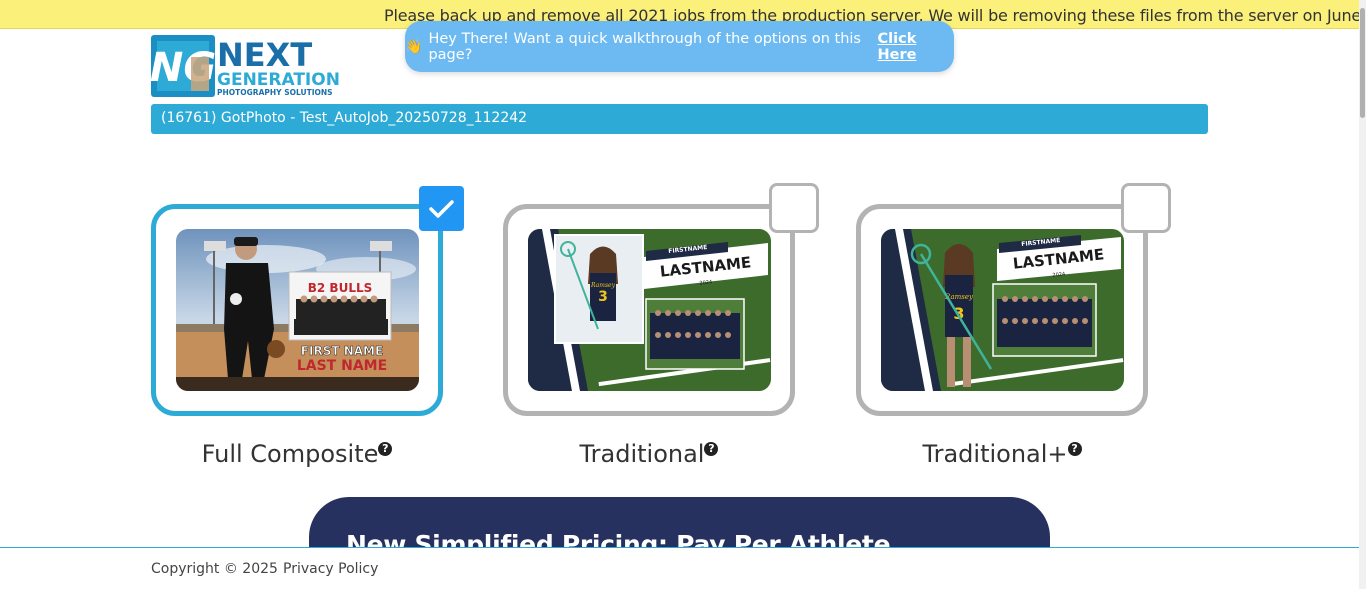 Image resolution: width=1366 pixels, height=589 pixels. What do you see at coordinates (342, 351) in the screenshot?
I see `composite-first-name: FIRST NAME` at bounding box center [342, 351].